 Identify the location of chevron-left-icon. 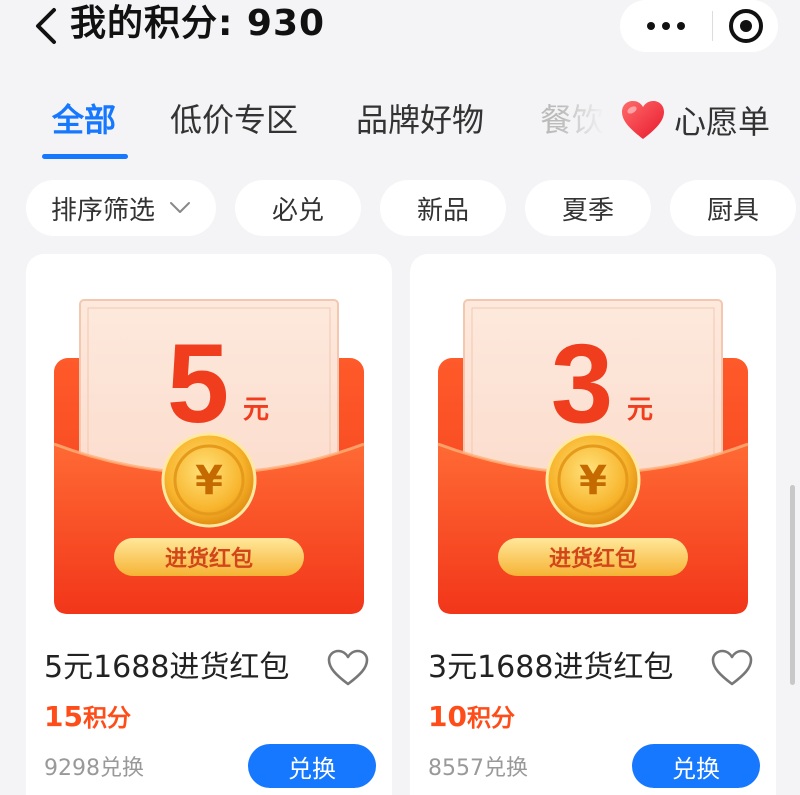
(46, 26).